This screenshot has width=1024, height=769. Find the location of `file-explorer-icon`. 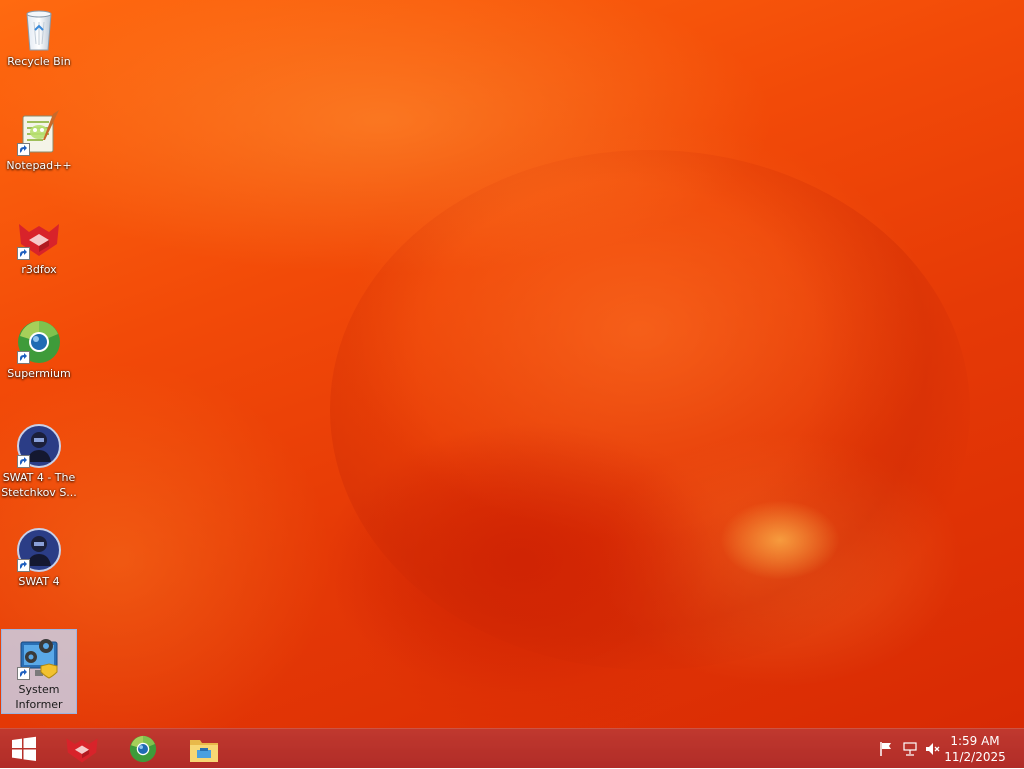

file-explorer-icon is located at coordinates (204, 751).